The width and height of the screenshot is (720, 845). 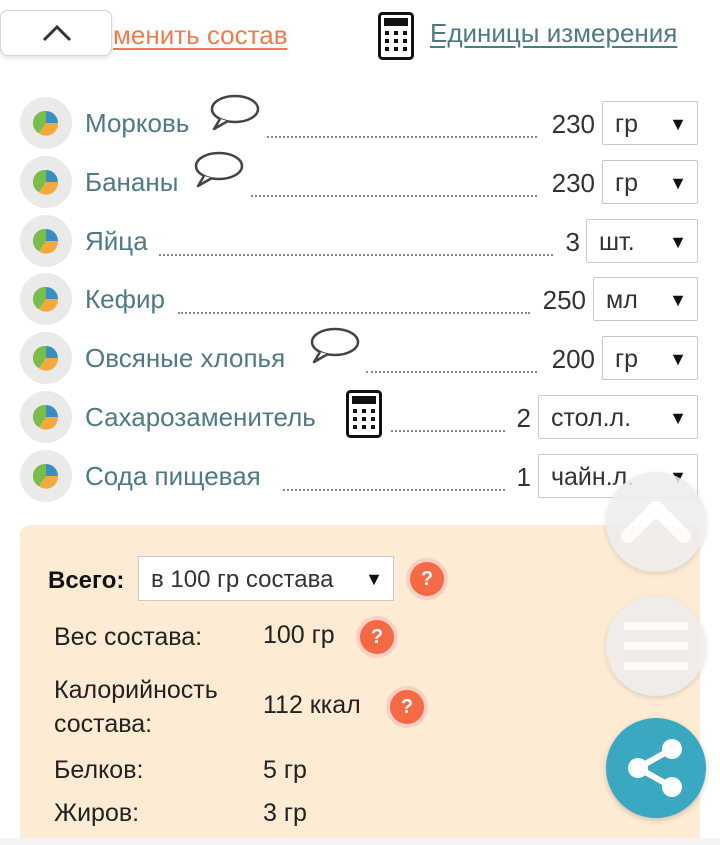 What do you see at coordinates (285, 770) in the screenshot?
I see `protein-value: 5 гр` at bounding box center [285, 770].